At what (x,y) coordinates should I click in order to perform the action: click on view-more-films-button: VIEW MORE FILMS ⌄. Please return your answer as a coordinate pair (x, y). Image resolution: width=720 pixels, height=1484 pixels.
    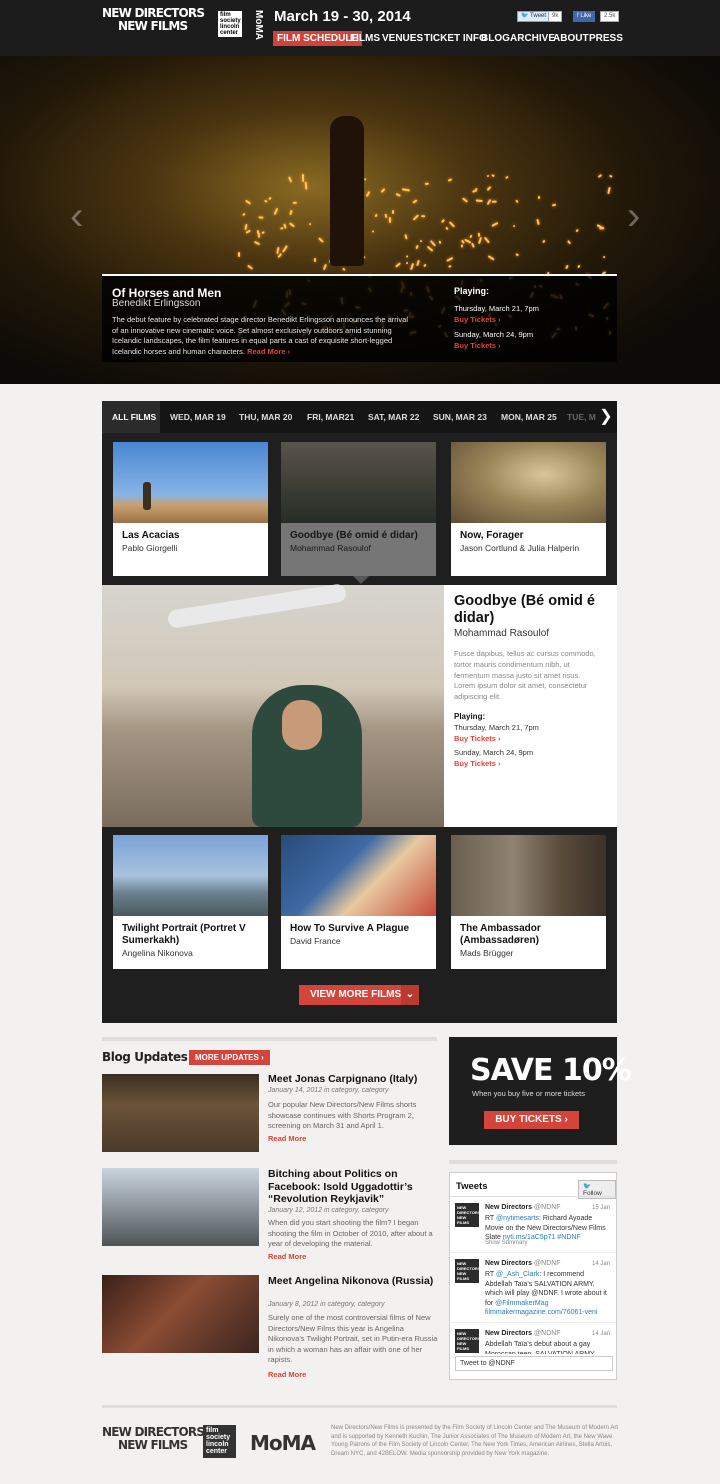
    Looking at the image, I should click on (359, 995).